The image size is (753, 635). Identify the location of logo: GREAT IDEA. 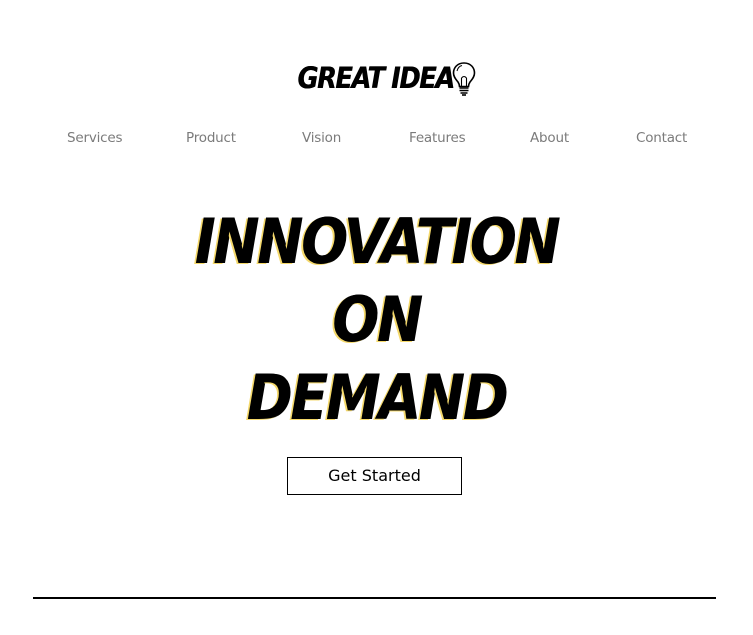
(376, 78).